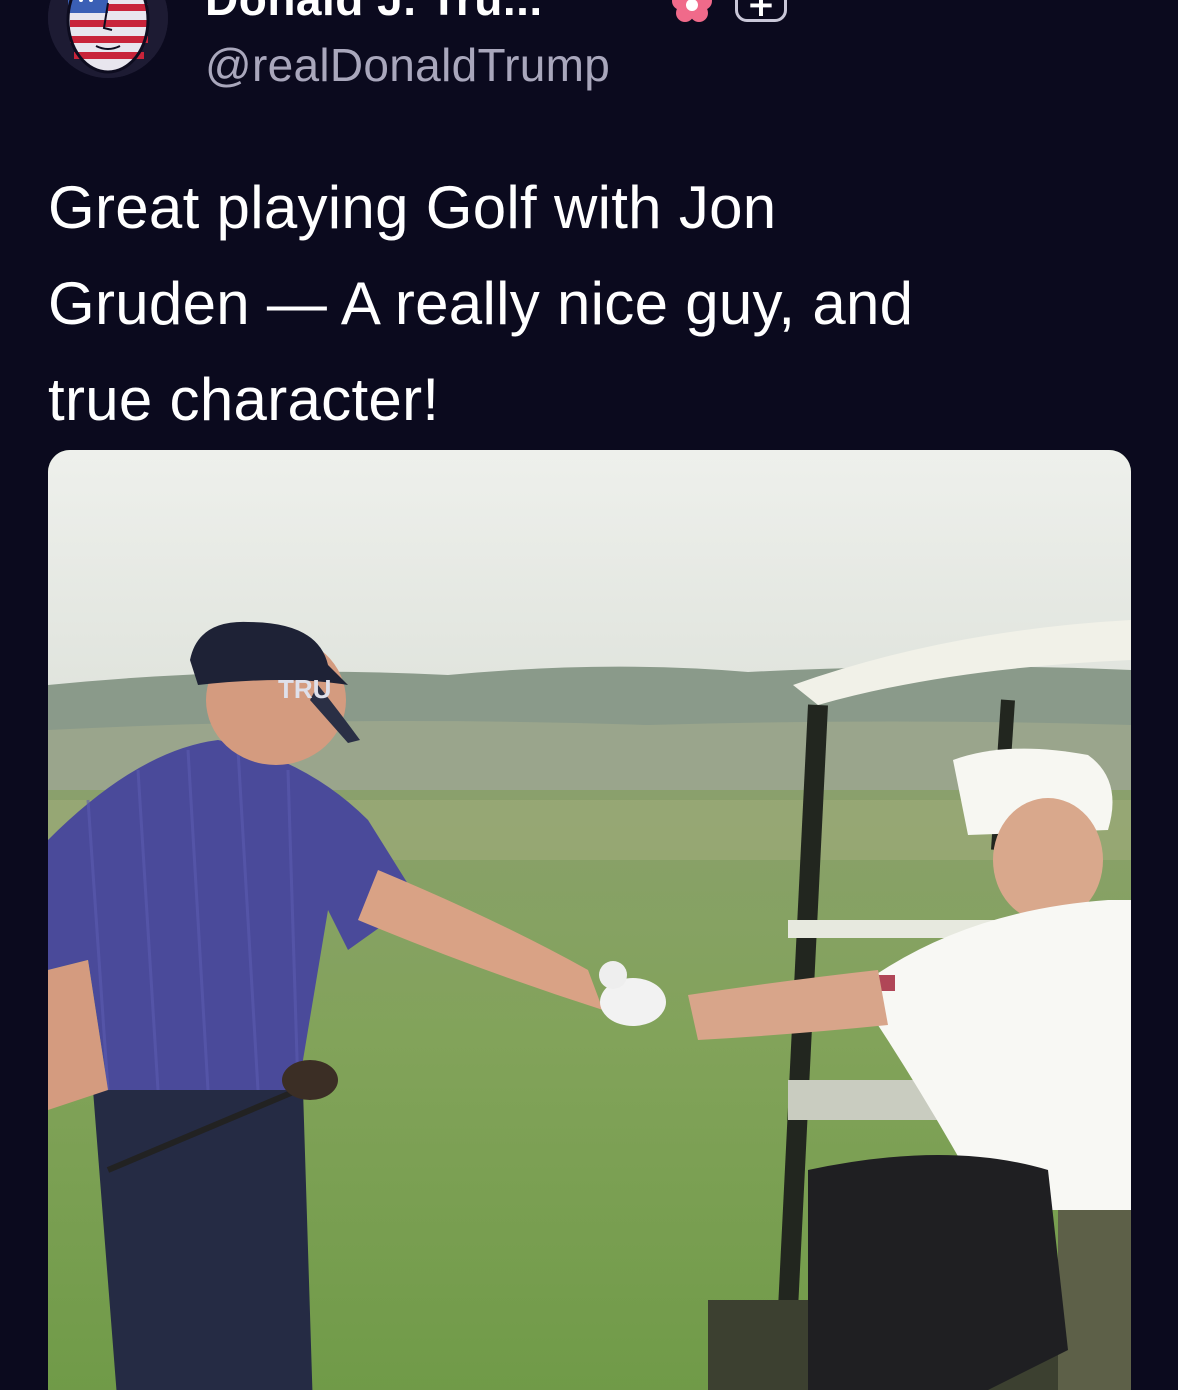 Image resolution: width=1178 pixels, height=1390 pixels. I want to click on follow-button: +, so click(761, 12).